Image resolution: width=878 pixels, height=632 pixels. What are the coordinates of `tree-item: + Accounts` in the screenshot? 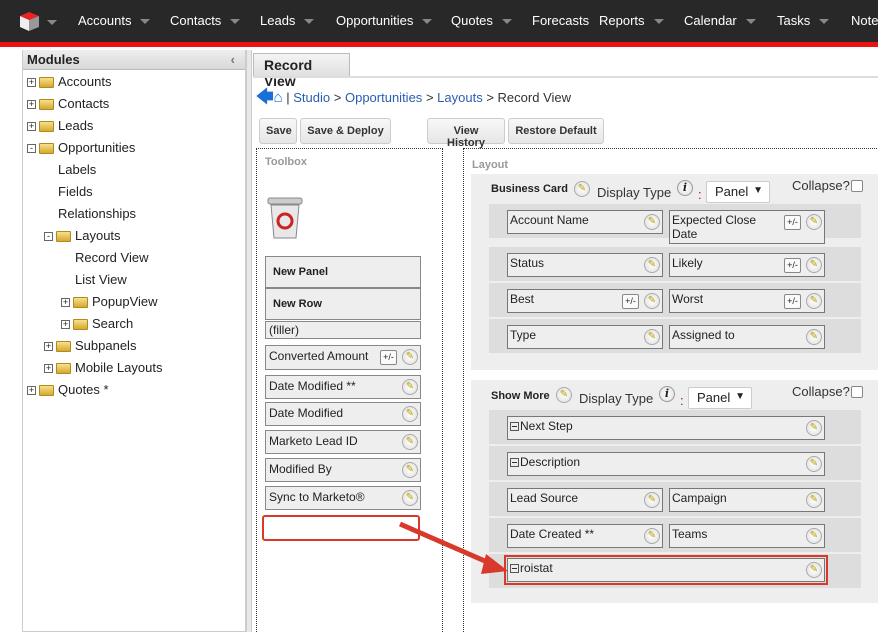 It's located at (69, 81).